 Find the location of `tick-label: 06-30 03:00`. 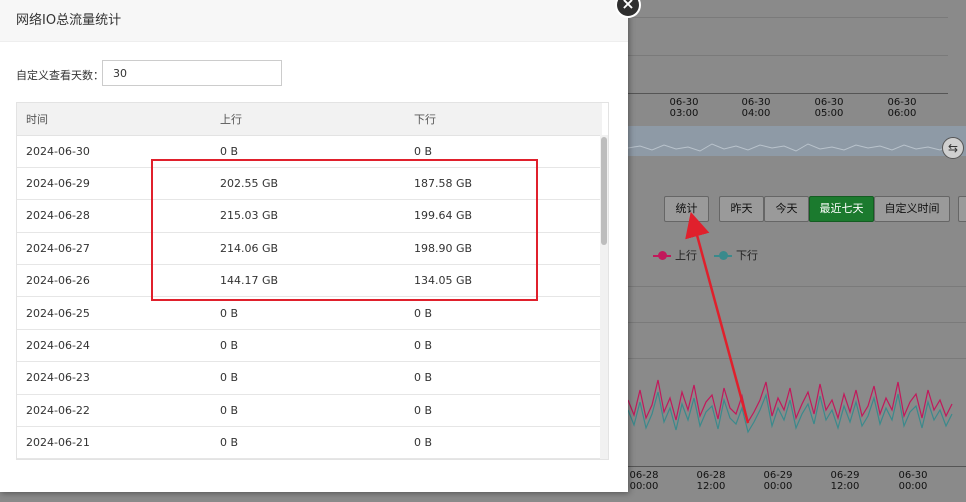

tick-label: 06-30 03:00 is located at coordinates (684, 108).